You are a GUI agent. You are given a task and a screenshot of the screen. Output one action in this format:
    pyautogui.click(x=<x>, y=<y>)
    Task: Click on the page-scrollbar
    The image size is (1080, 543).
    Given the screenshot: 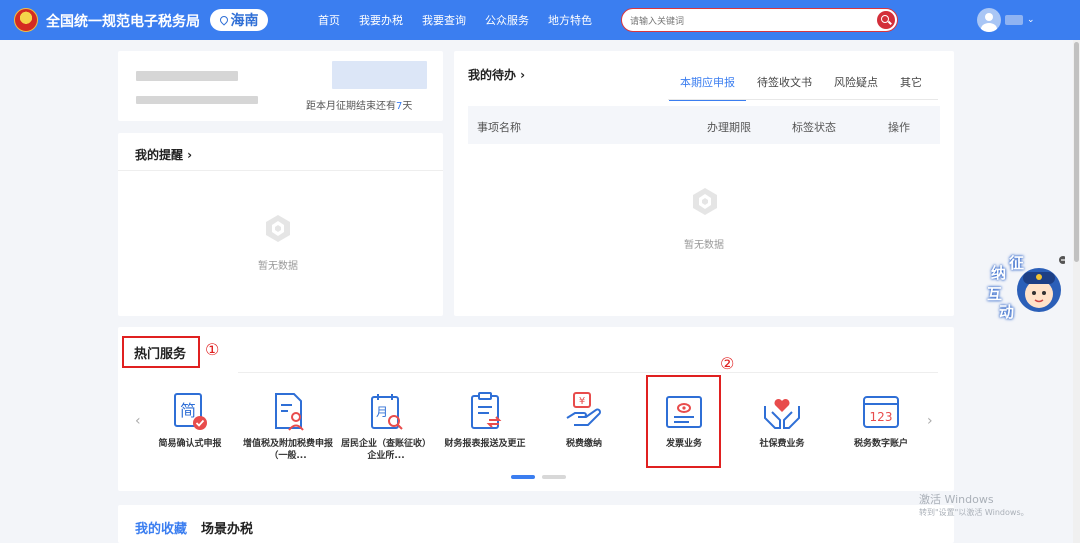 What is the action you would take?
    pyautogui.click(x=1076, y=291)
    